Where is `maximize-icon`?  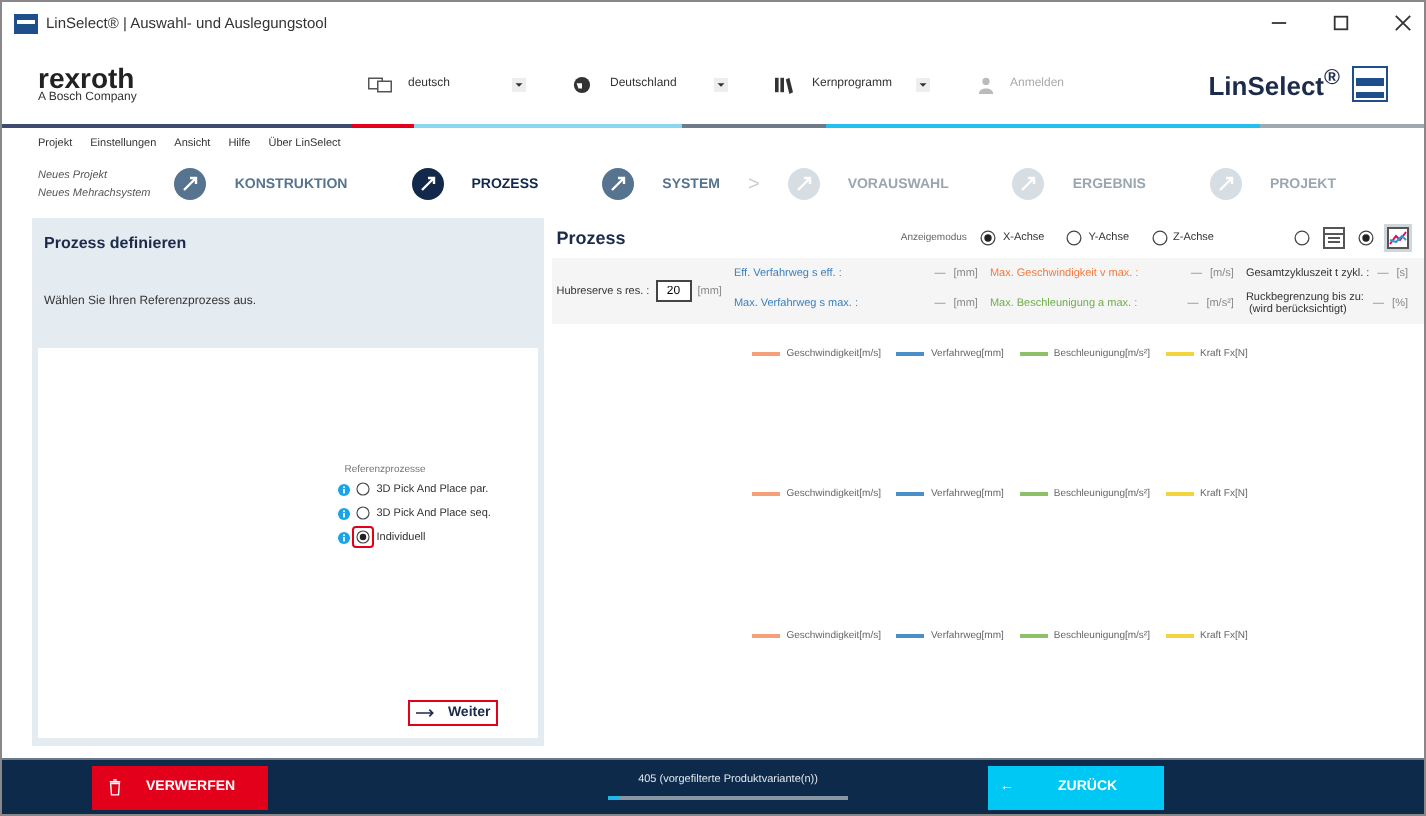
maximize-icon is located at coordinates (1341, 23).